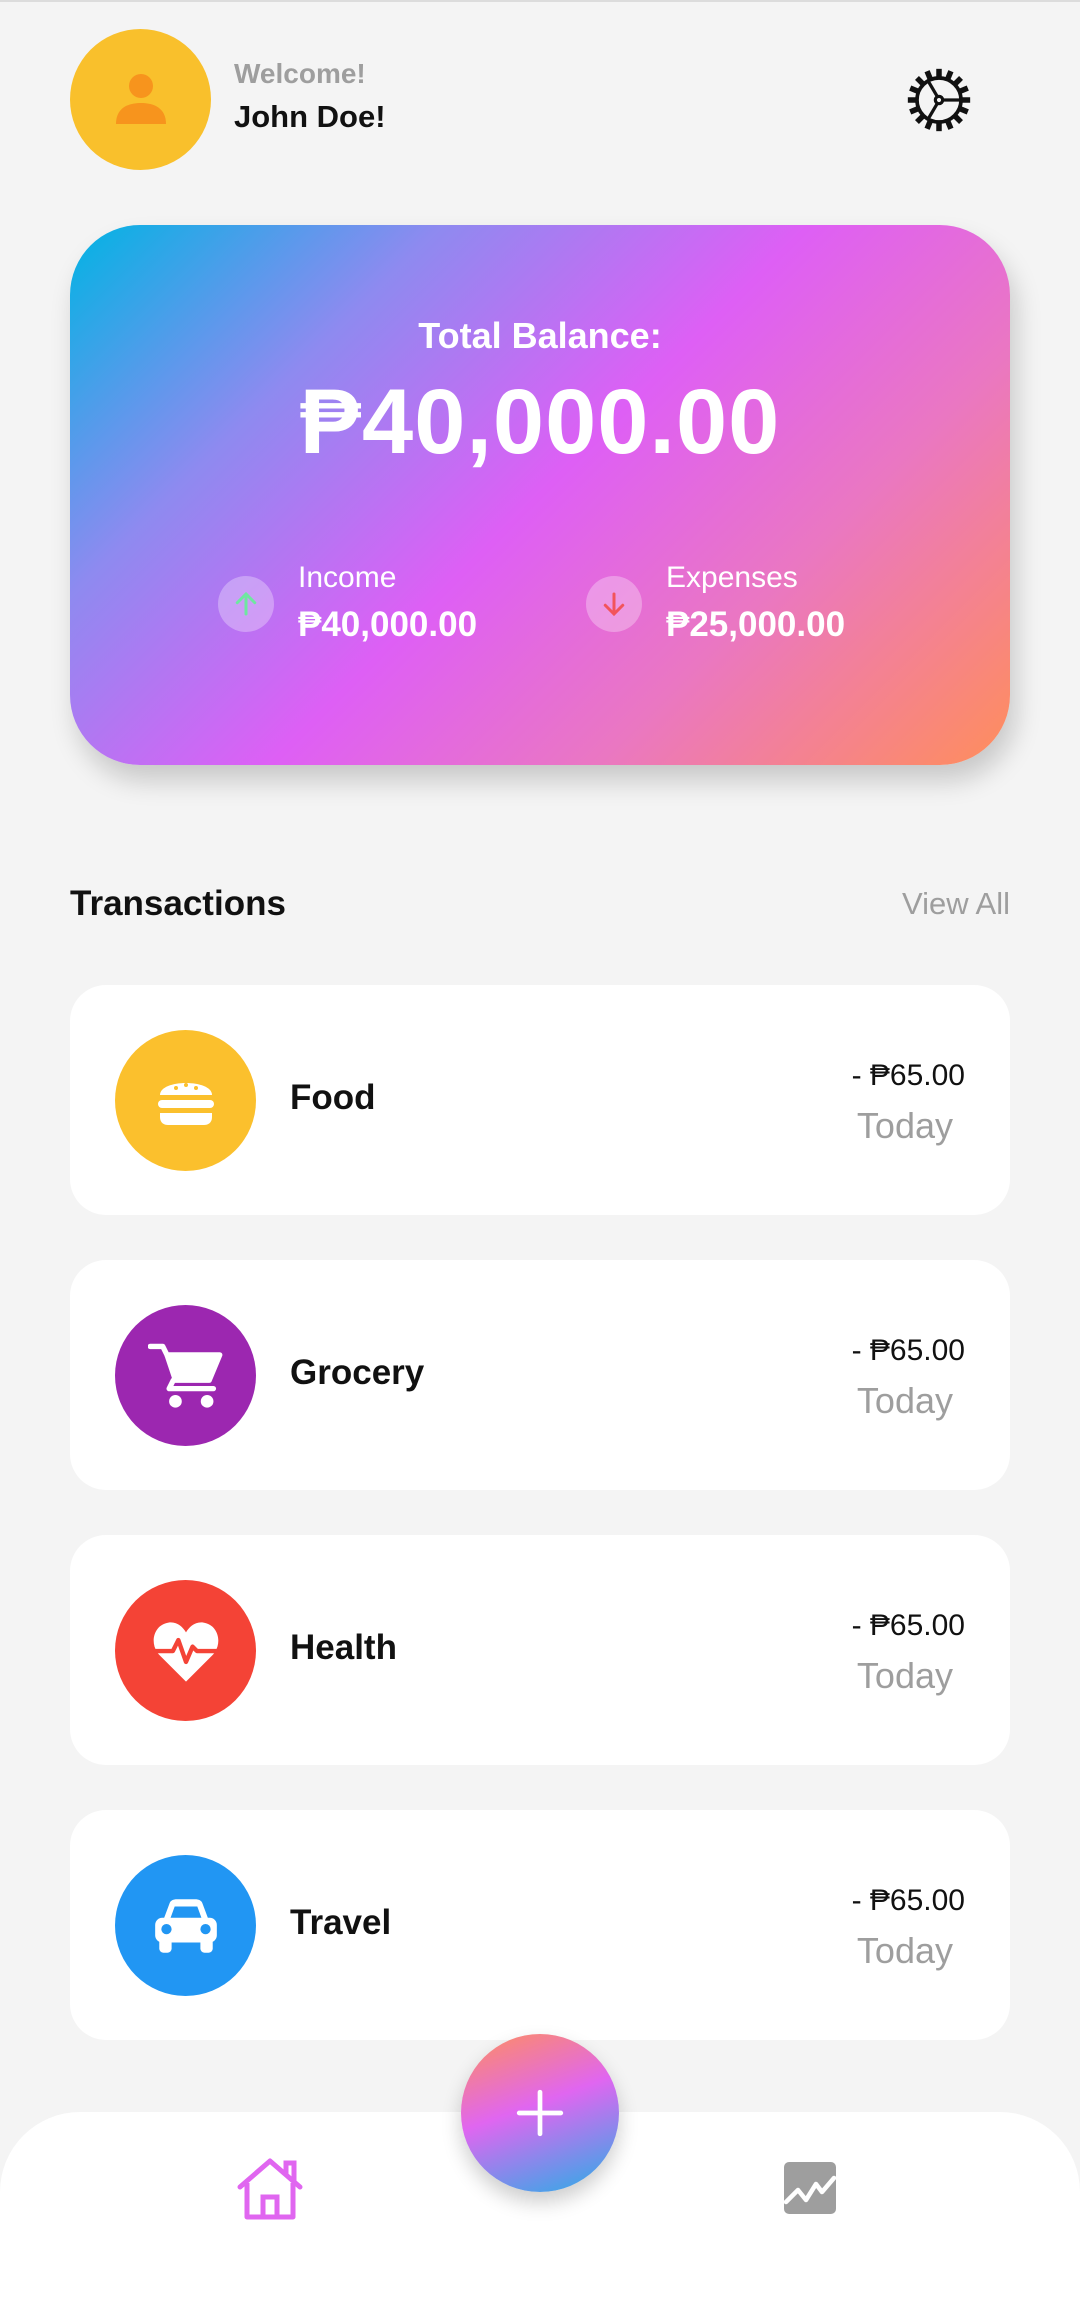  I want to click on username: John Doe!, so click(310, 116).